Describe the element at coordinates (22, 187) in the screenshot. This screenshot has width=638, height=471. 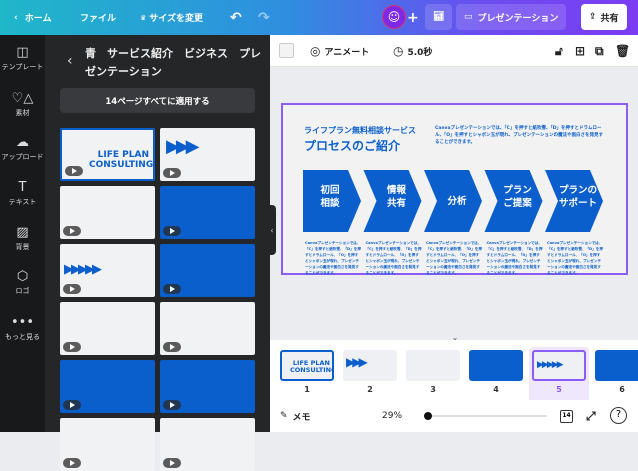
I see `text-icon: T` at that location.